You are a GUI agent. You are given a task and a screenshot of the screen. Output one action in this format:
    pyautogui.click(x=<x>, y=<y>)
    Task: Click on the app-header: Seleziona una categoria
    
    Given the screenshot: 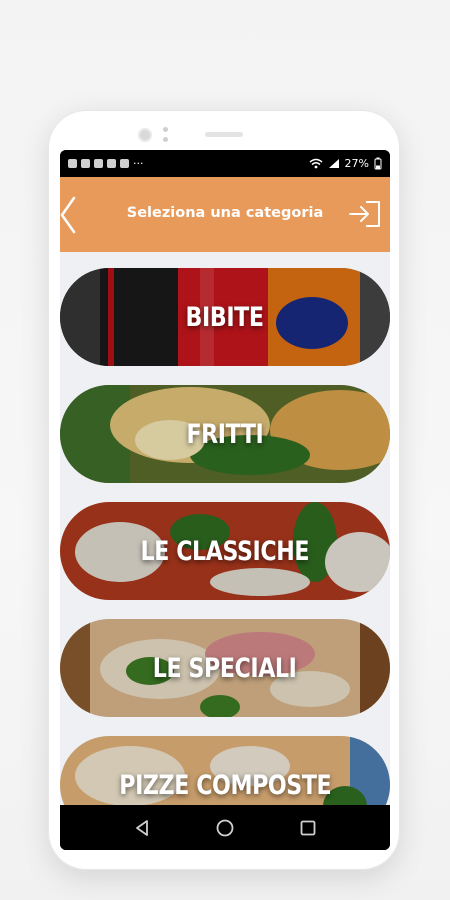 What is the action you would take?
    pyautogui.click(x=225, y=214)
    